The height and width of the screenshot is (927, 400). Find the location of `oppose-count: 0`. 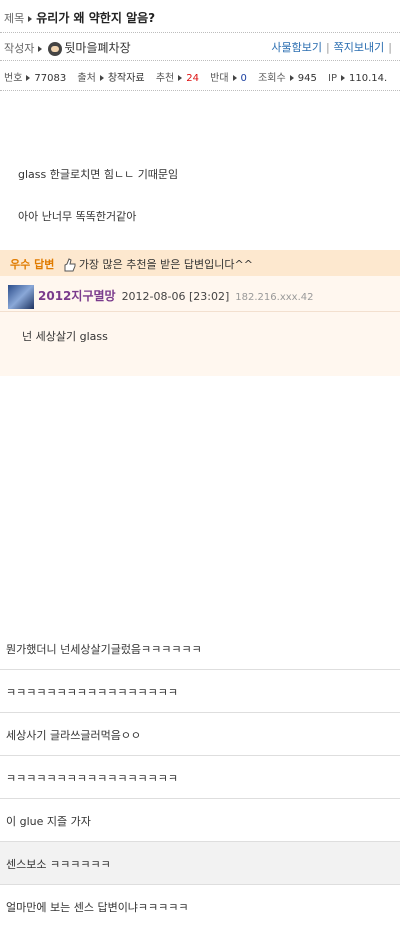

oppose-count: 0 is located at coordinates (243, 78).